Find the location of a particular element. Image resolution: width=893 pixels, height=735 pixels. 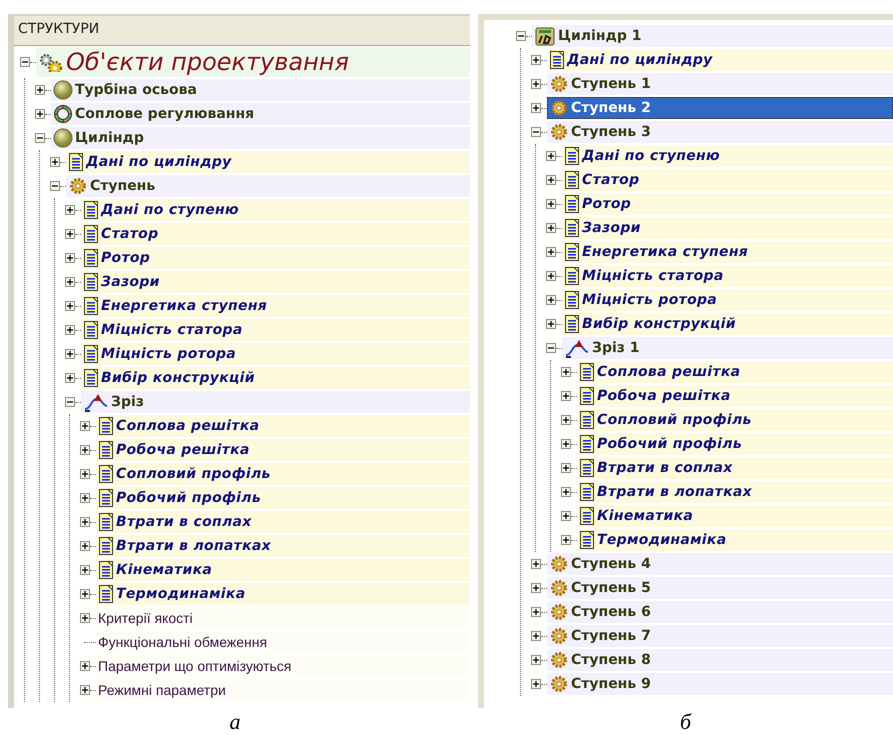

tree-item: Циліндр 1 is located at coordinates (712, 36).